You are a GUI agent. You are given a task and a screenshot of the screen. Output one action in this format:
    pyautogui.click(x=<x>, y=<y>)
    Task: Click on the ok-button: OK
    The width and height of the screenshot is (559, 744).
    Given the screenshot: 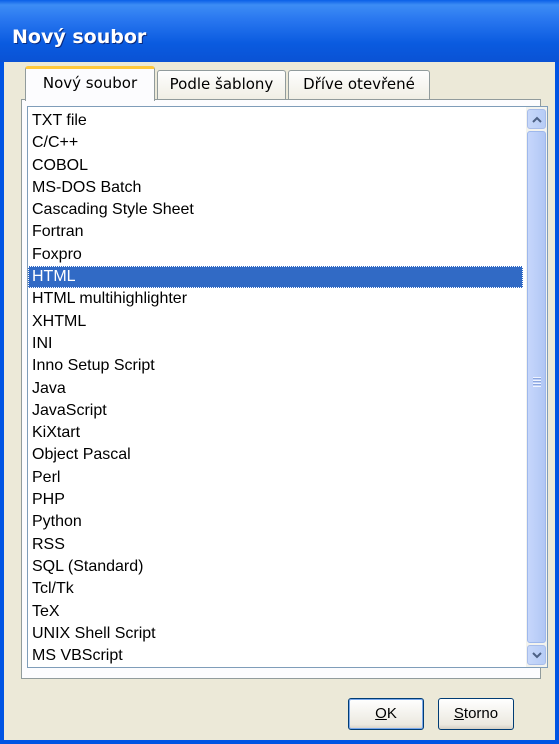 What is the action you would take?
    pyautogui.click(x=386, y=714)
    